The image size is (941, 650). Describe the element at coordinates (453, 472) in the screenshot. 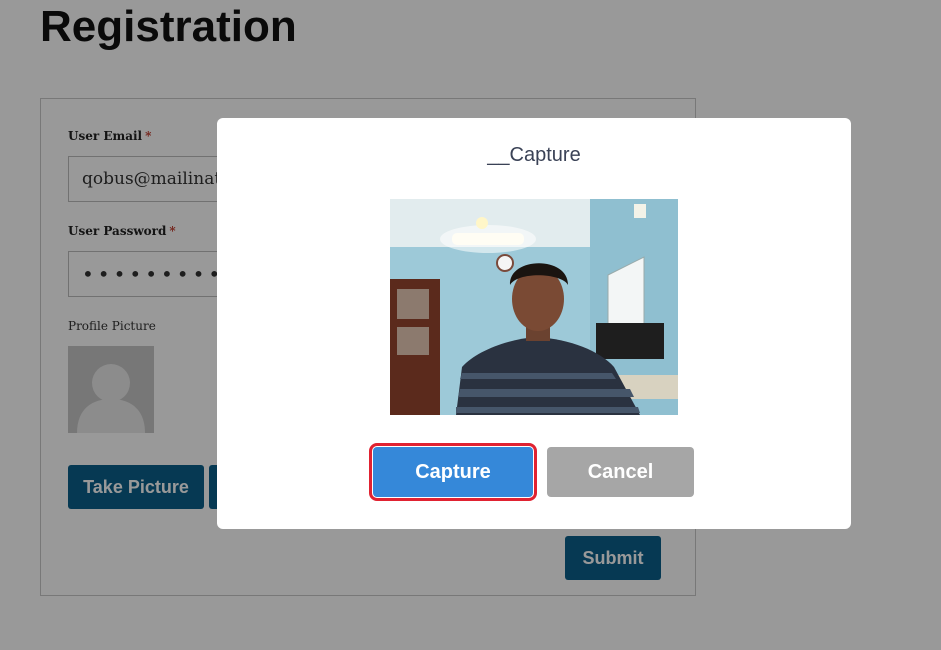

I see `capture-button: Capture` at that location.